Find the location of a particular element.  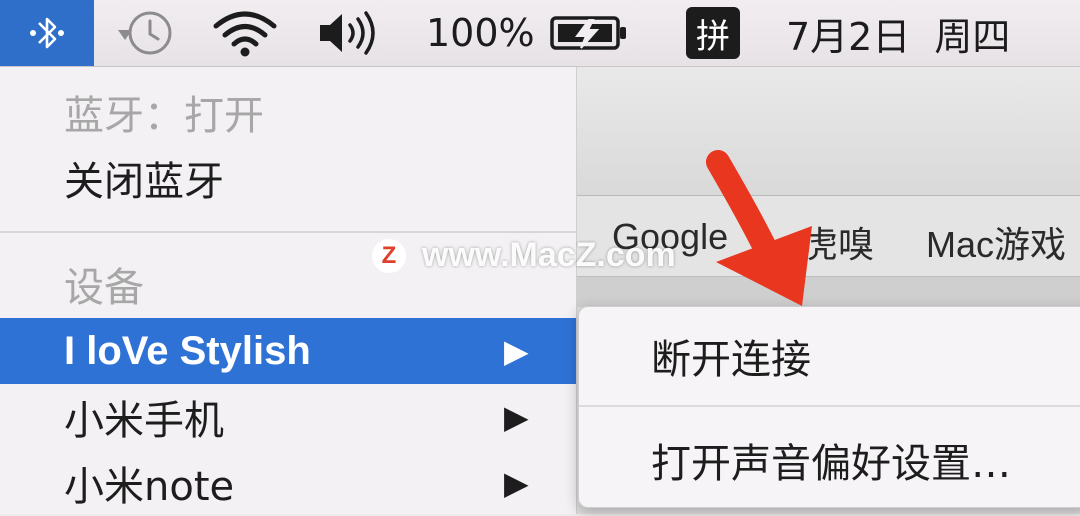

bluetooth-menu-extra is located at coordinates (47, 33).